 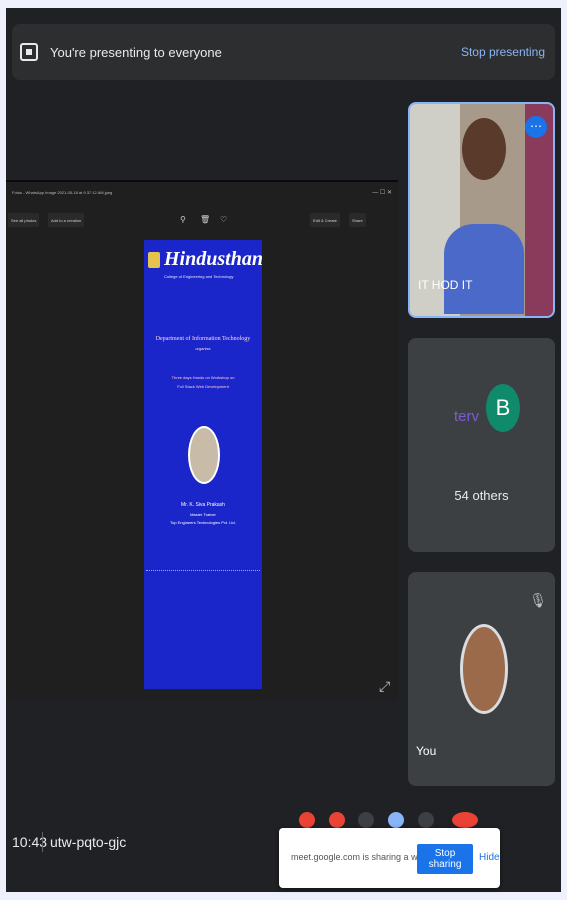 I want to click on participant-tile-it-hod: ⋯ IT HOD IT, so click(x=481, y=210).